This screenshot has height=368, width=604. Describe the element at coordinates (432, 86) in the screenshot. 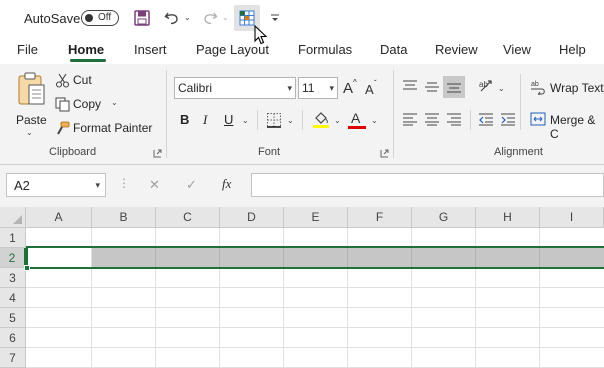

I see `middle-align-icon` at that location.